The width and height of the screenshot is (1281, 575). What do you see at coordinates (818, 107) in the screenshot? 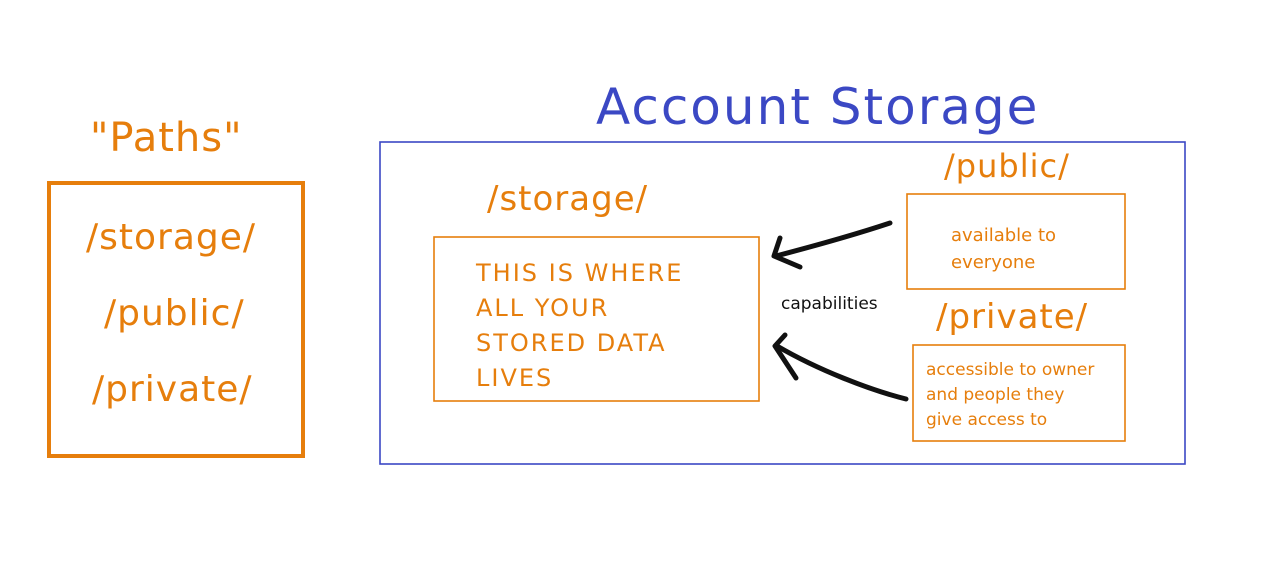
I see `account-storage-title: Account Storage` at bounding box center [818, 107].